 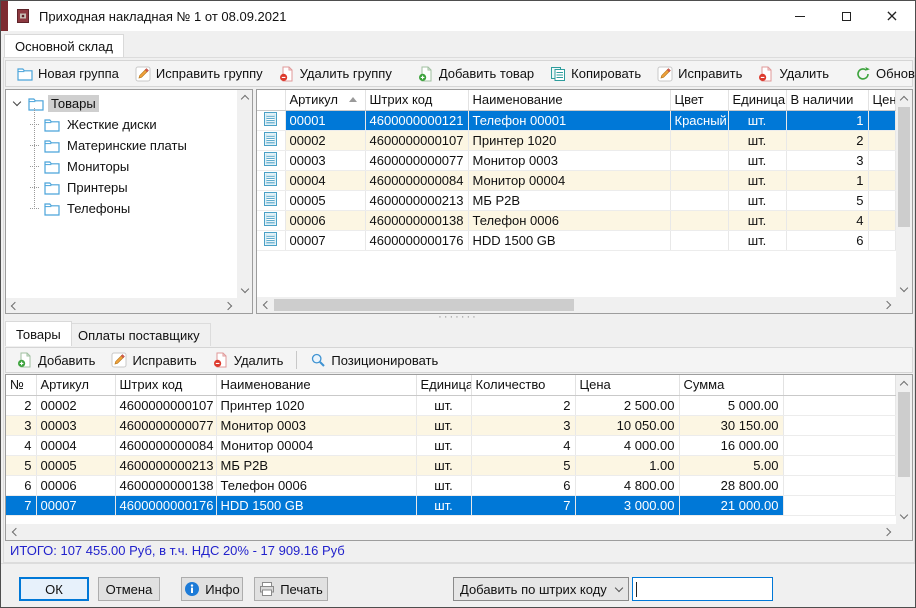 What do you see at coordinates (291, 589) in the screenshot?
I see `print-button: Печать` at bounding box center [291, 589].